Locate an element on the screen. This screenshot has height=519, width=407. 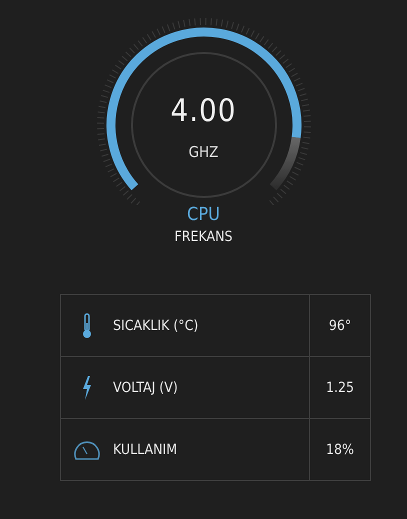
stat-label: SICAKLIK (°C) is located at coordinates (155, 326).